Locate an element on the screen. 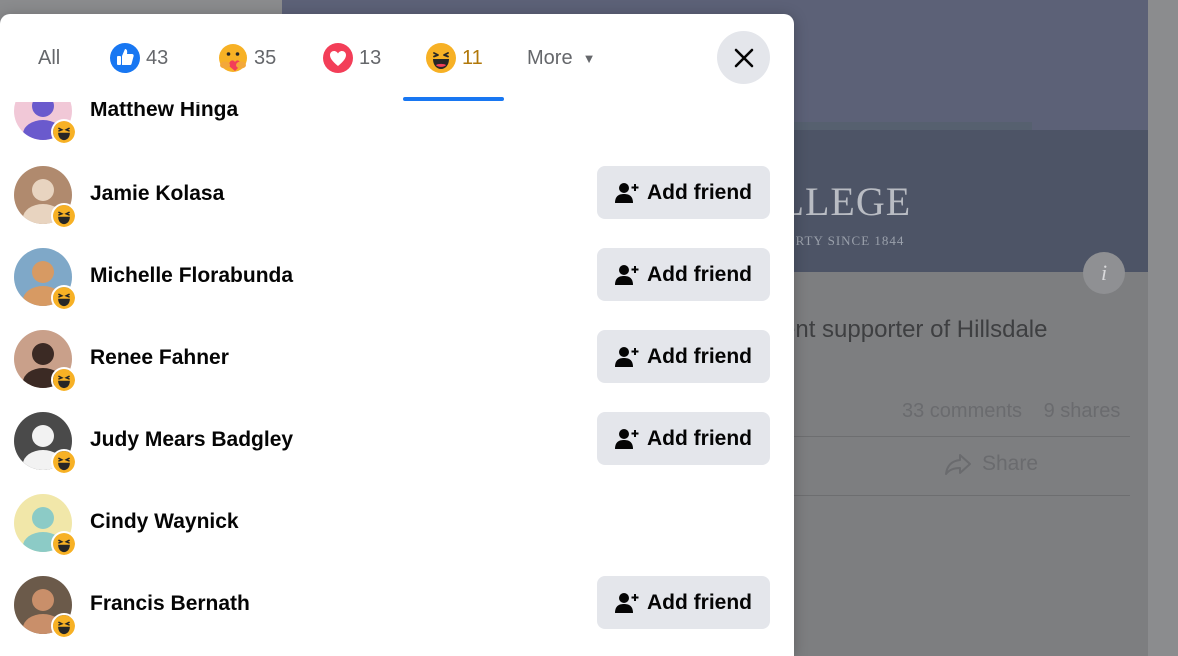 Image resolution: width=1178 pixels, height=656 pixels. list-item: Jamie Kolasa Add friend is located at coordinates (397, 207).